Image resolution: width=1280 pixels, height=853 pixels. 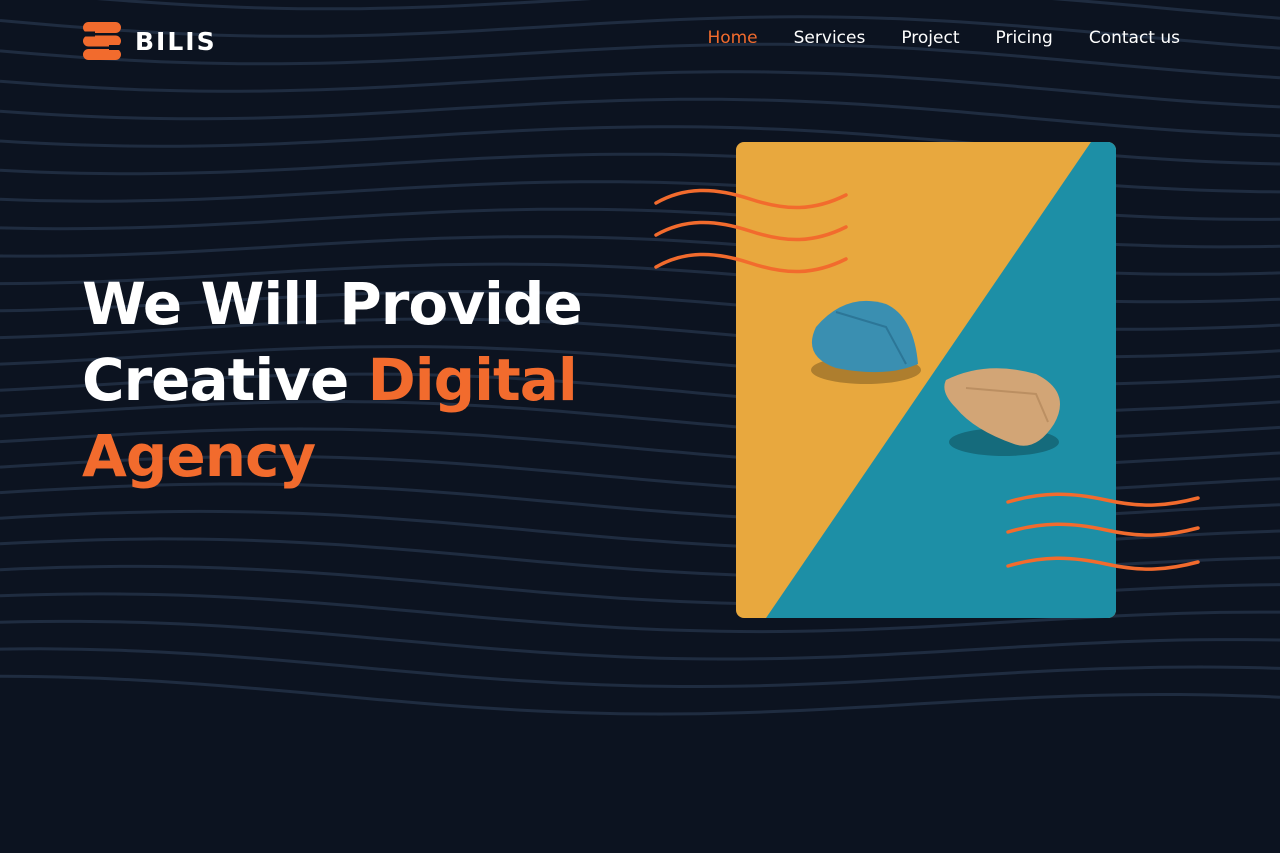 I want to click on main-navigation: Home Services Project Pricing Contact us, so click(x=943, y=38).